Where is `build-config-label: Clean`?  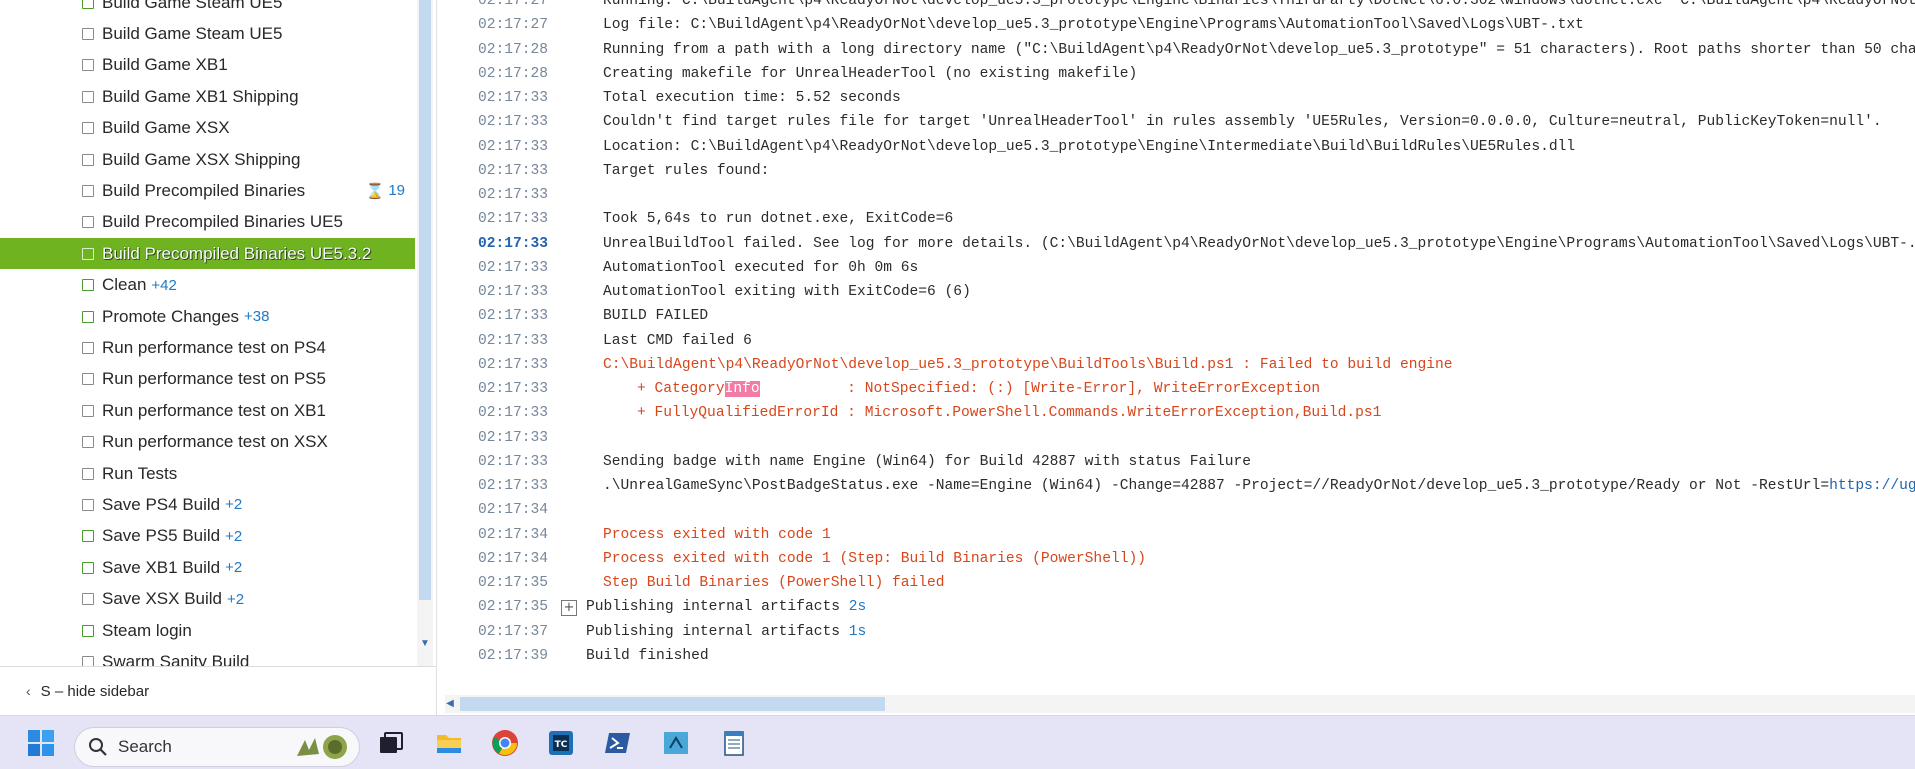
build-config-label: Clean is located at coordinates (124, 285).